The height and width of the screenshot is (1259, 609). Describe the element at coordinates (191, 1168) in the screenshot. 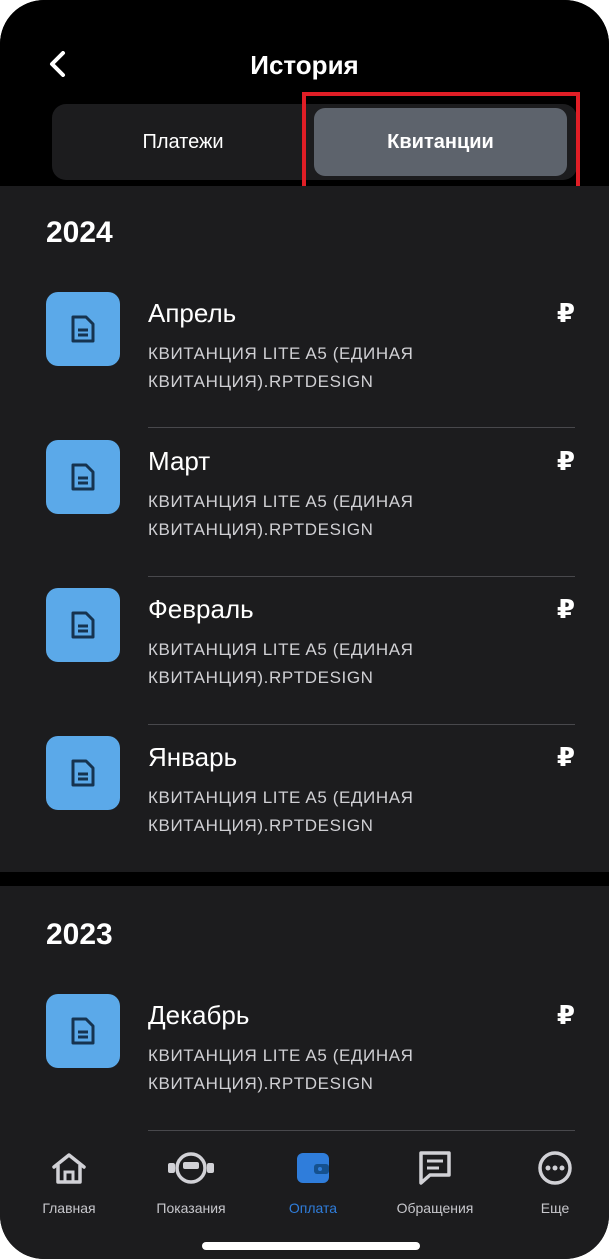

I see `meter-icon` at that location.